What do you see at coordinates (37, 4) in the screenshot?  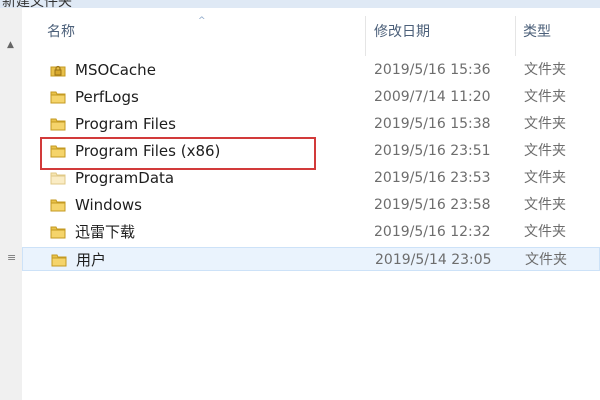 I see `window-title: 新建文件夹` at bounding box center [37, 4].